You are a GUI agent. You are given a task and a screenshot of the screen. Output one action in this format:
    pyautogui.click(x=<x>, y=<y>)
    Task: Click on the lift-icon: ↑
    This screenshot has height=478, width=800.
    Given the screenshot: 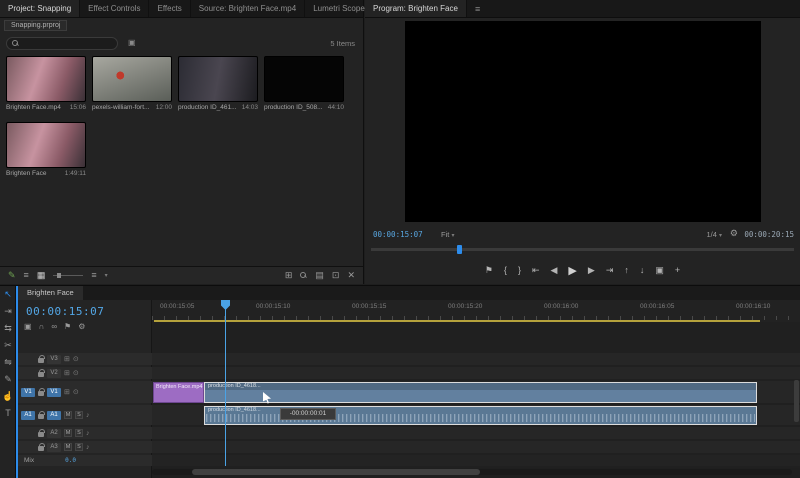 What is the action you would take?
    pyautogui.click(x=626, y=270)
    